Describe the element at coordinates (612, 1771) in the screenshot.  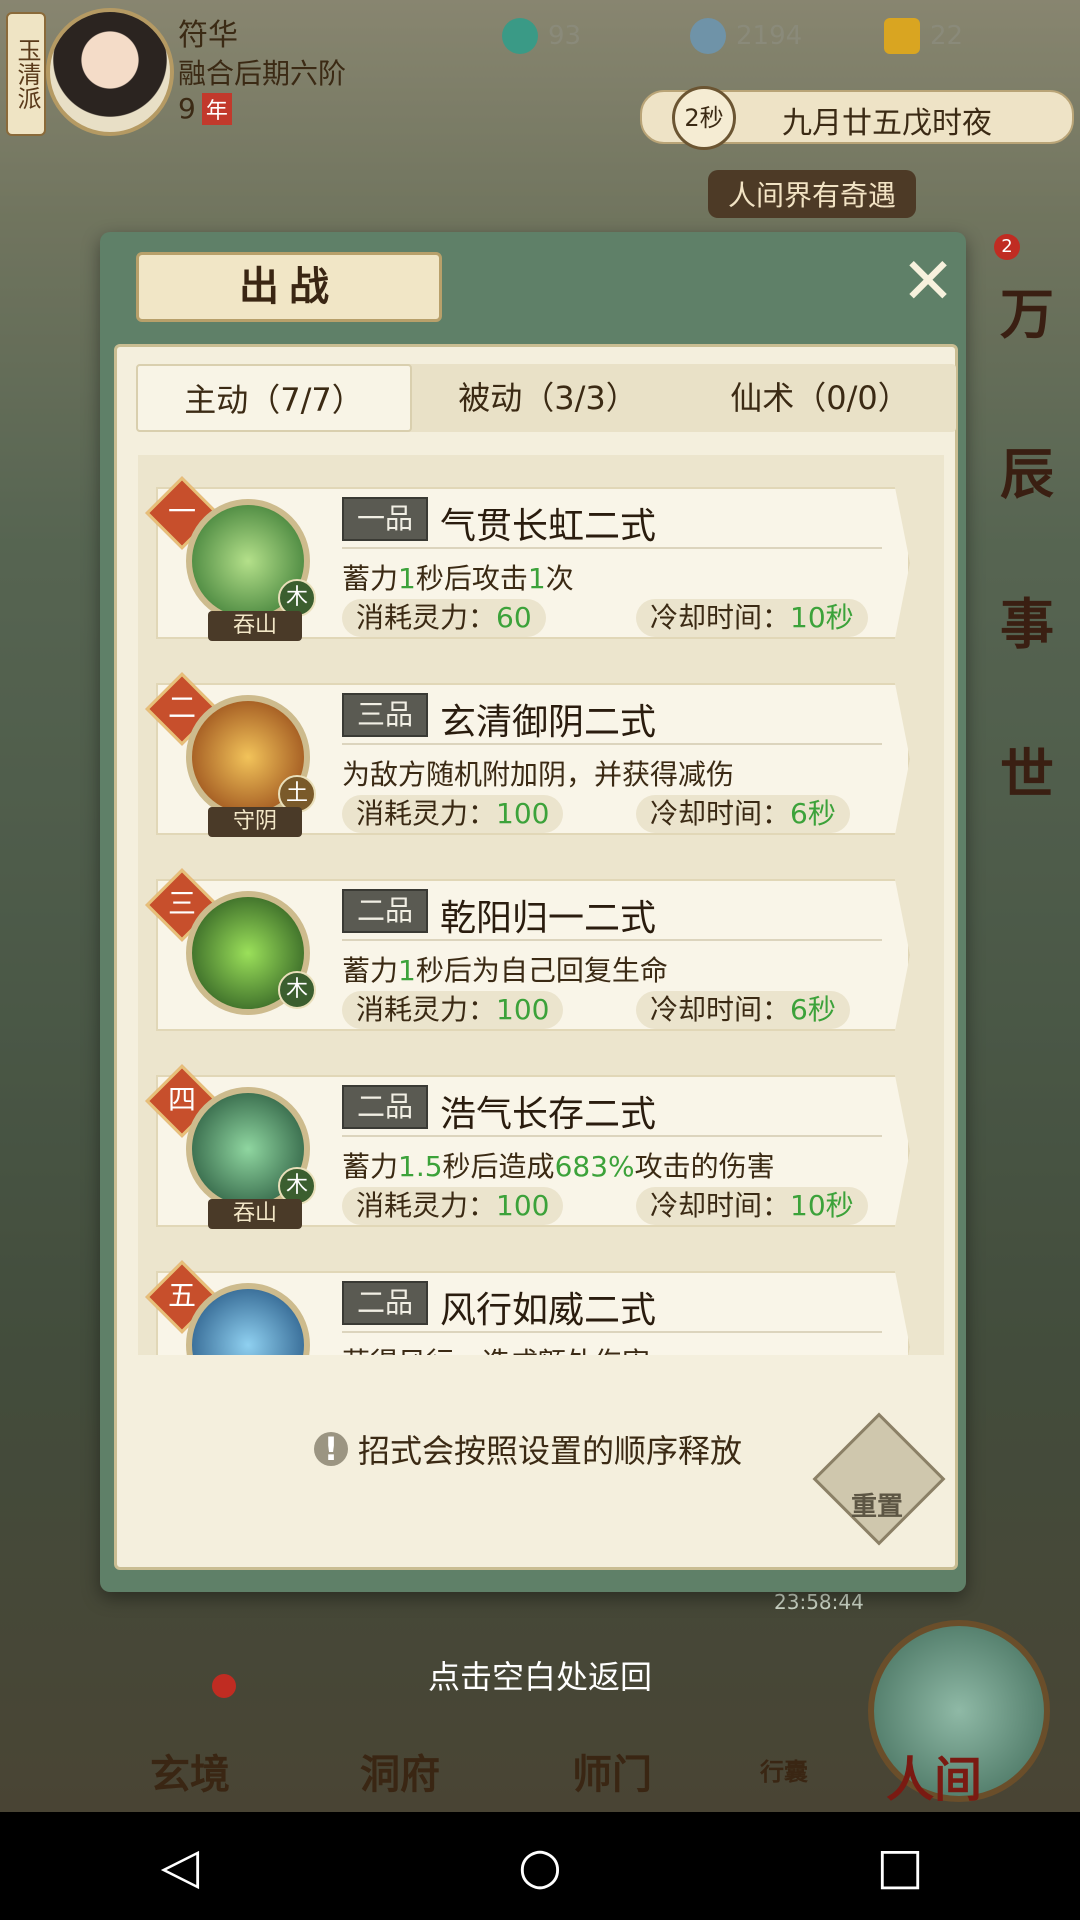
I see `nav-shimen: 师门` at that location.